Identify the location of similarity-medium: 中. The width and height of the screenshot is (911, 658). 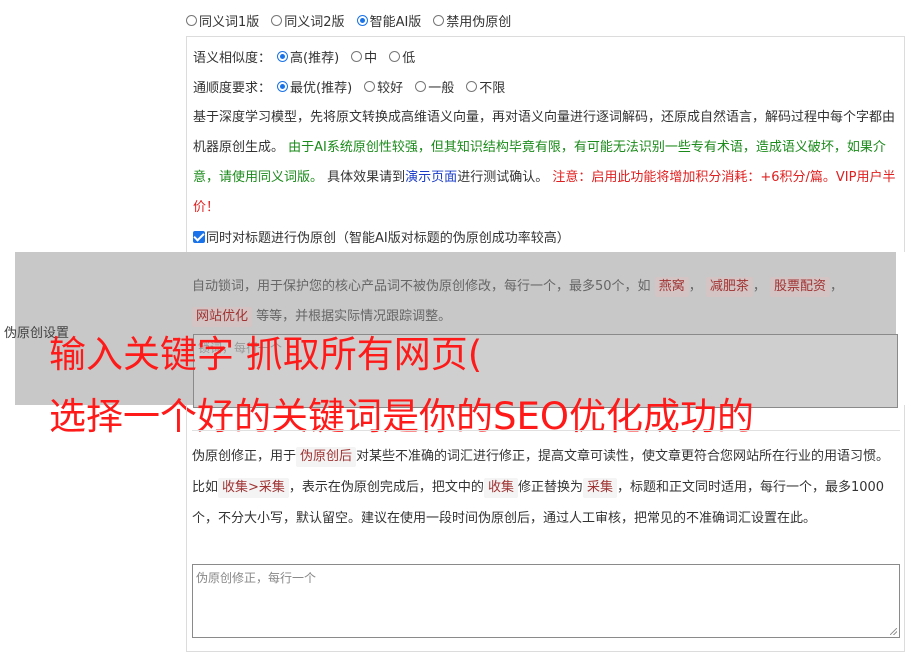
(364, 56).